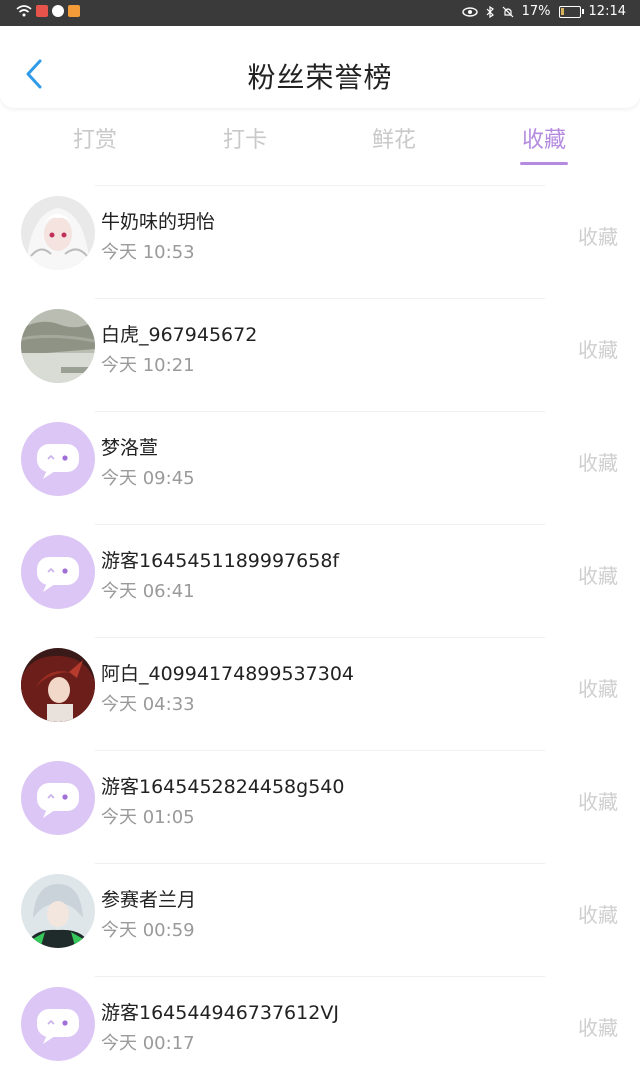 Image resolution: width=640 pixels, height=1089 pixels. Describe the element at coordinates (148, 1043) in the screenshot. I see `fan-time: 今天 00:17` at that location.